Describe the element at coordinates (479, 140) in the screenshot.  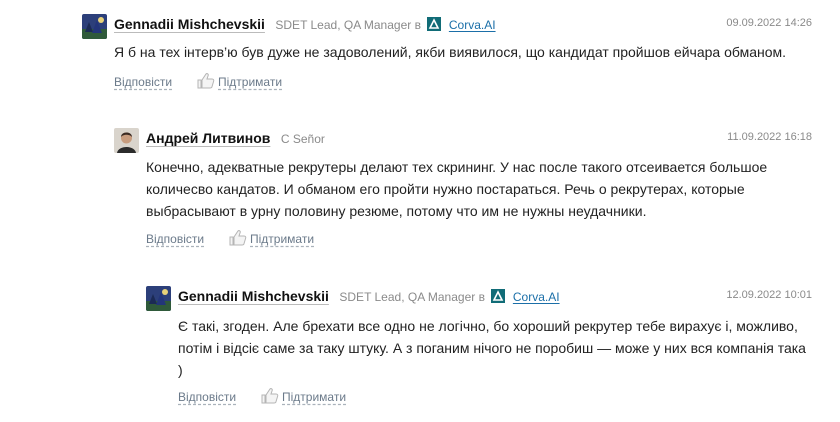
I see `comment-header: Андрей Литвинов C Señor` at that location.